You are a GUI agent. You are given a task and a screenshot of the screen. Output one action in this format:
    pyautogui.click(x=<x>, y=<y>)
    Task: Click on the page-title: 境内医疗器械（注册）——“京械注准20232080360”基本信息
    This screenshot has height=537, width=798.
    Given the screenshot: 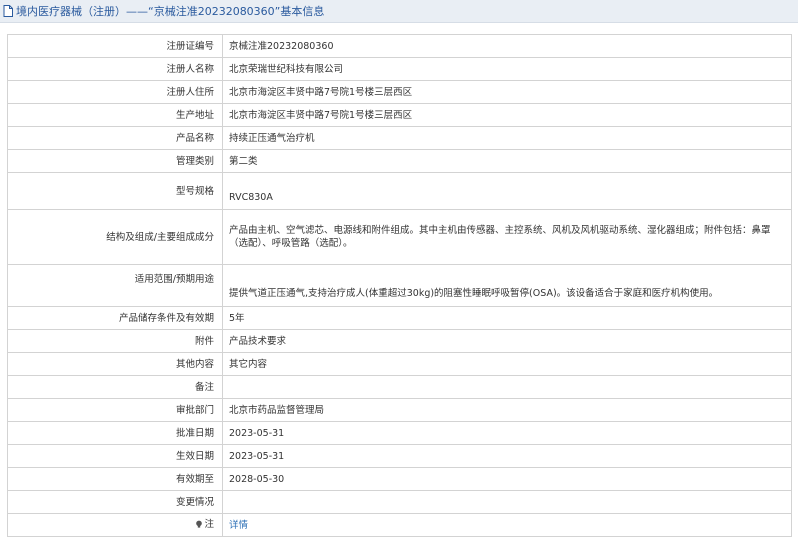 What is the action you would take?
    pyautogui.click(x=170, y=11)
    